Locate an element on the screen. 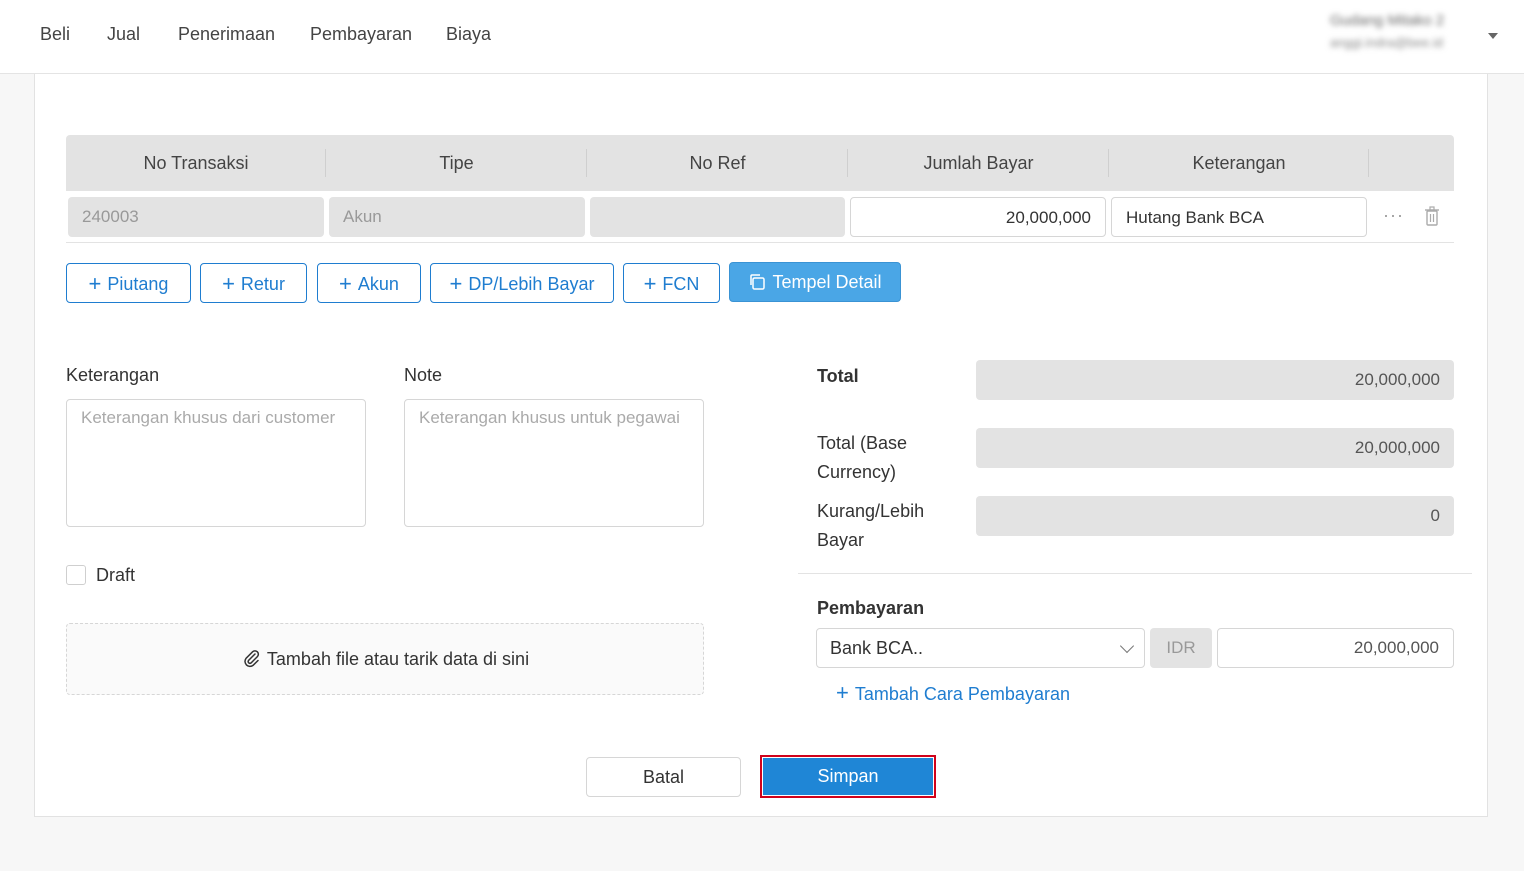 Image resolution: width=1524 pixels, height=871 pixels. upload-label: Tambah file atau tarik data di sini is located at coordinates (398, 659).